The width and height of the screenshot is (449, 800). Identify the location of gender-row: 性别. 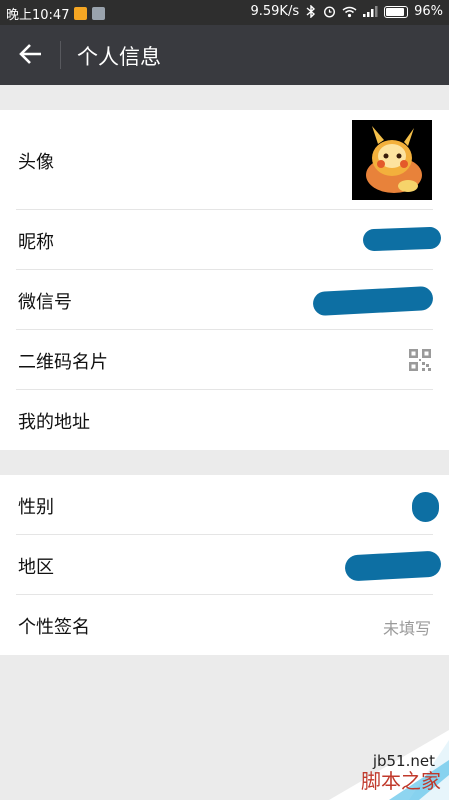
(224, 505).